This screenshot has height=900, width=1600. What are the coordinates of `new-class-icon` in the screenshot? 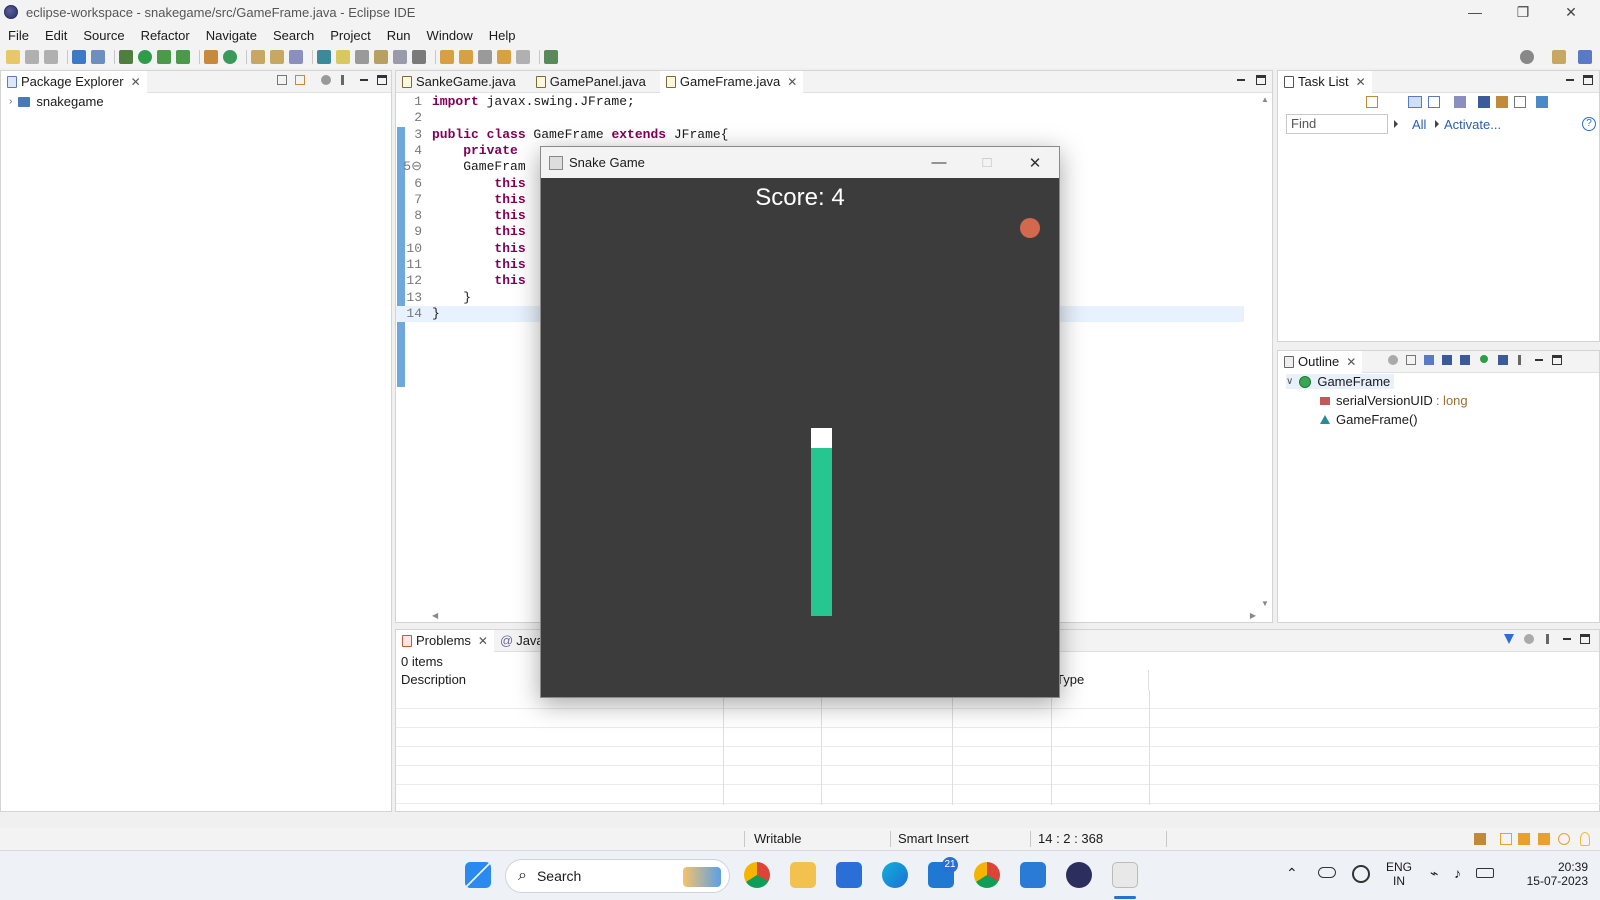 It's located at (230, 57).